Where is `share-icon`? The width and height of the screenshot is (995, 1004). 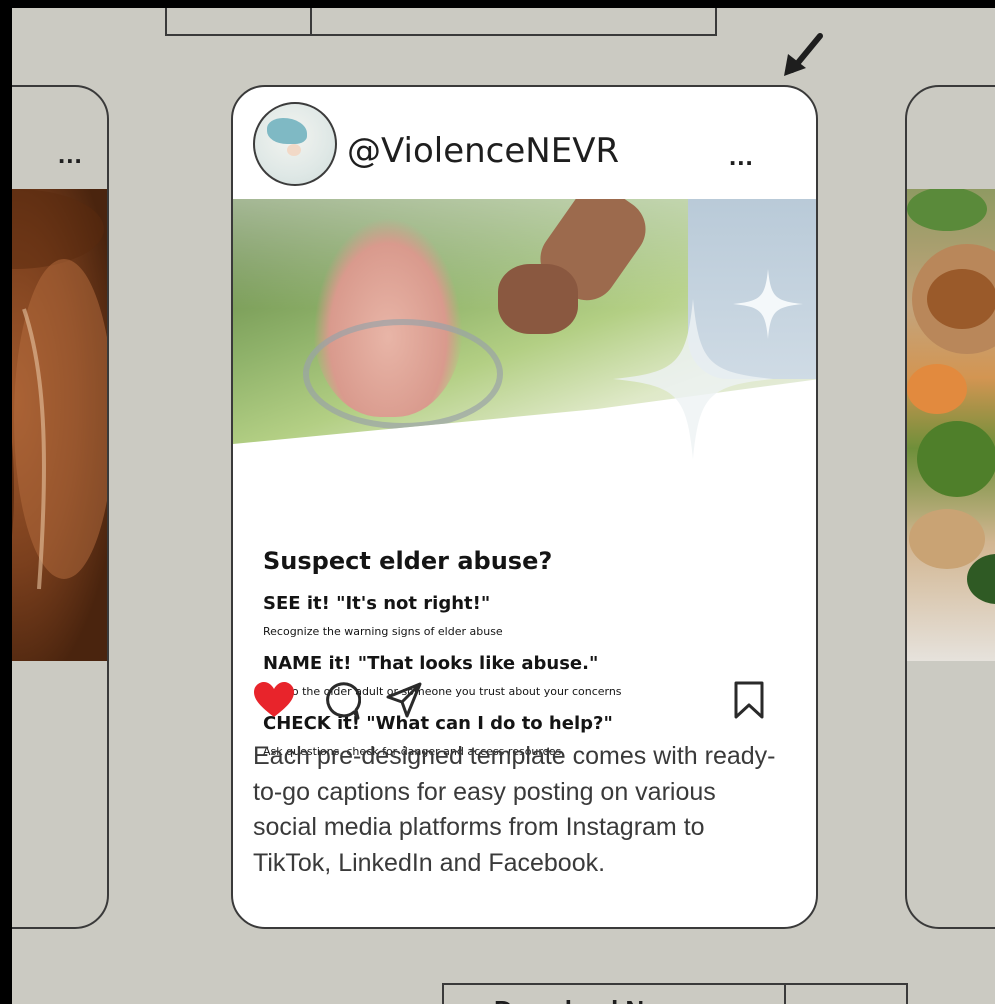
share-icon is located at coordinates (404, 700).